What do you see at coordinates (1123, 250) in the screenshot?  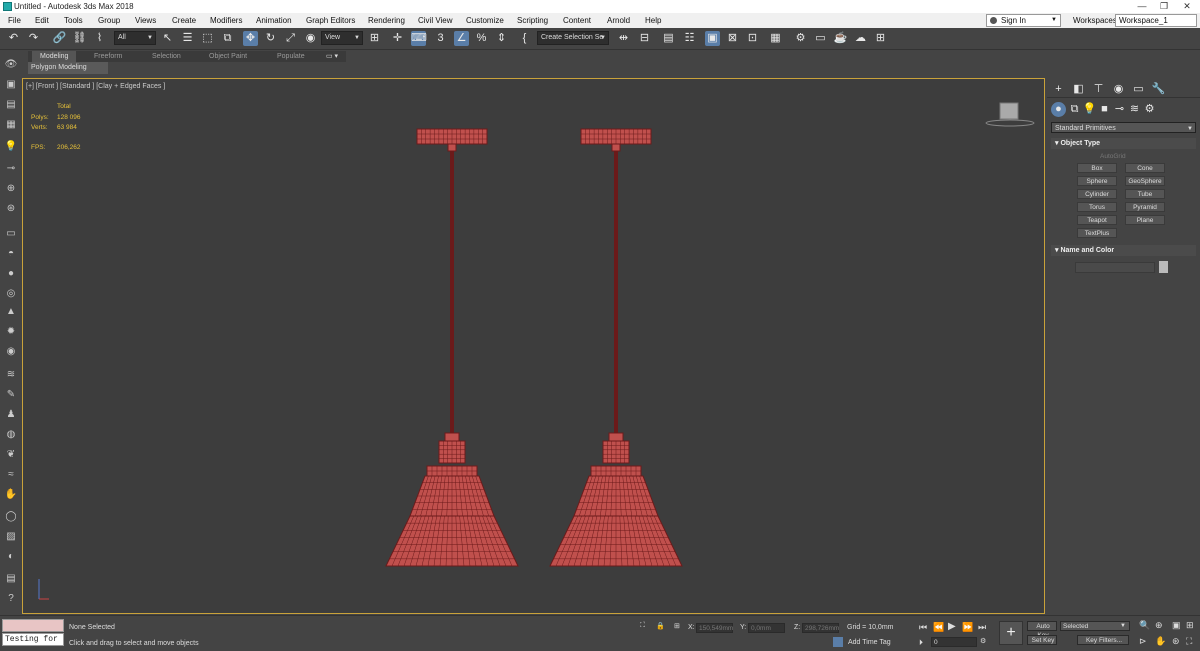 I see `name-and-color-rollout: ▾ Name and Color` at bounding box center [1123, 250].